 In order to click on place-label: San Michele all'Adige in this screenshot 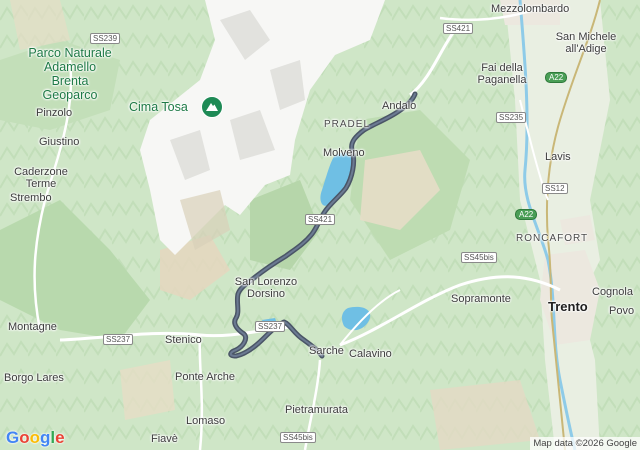, I will do `click(586, 43)`.